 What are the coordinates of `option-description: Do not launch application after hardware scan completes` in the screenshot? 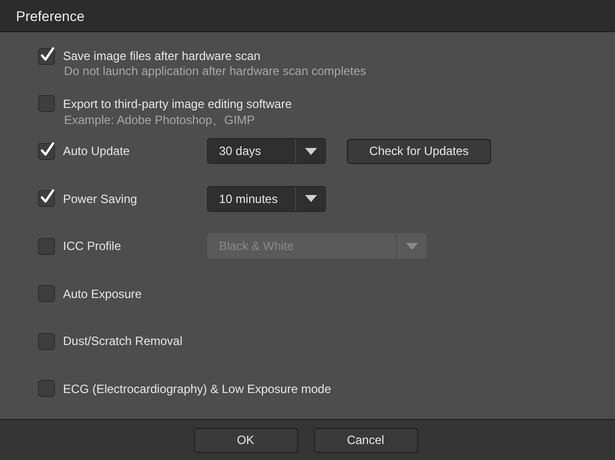 It's located at (216, 71).